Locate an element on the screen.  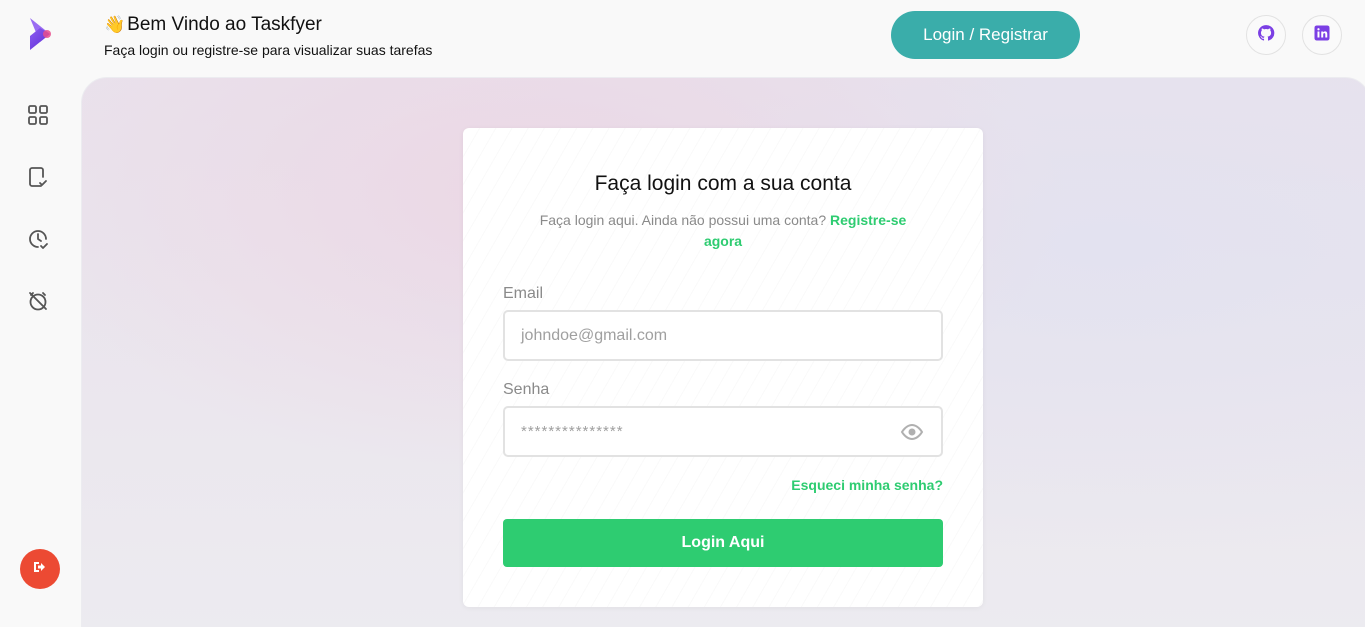
email-field: johndoe@gmail.com is located at coordinates (723, 335).